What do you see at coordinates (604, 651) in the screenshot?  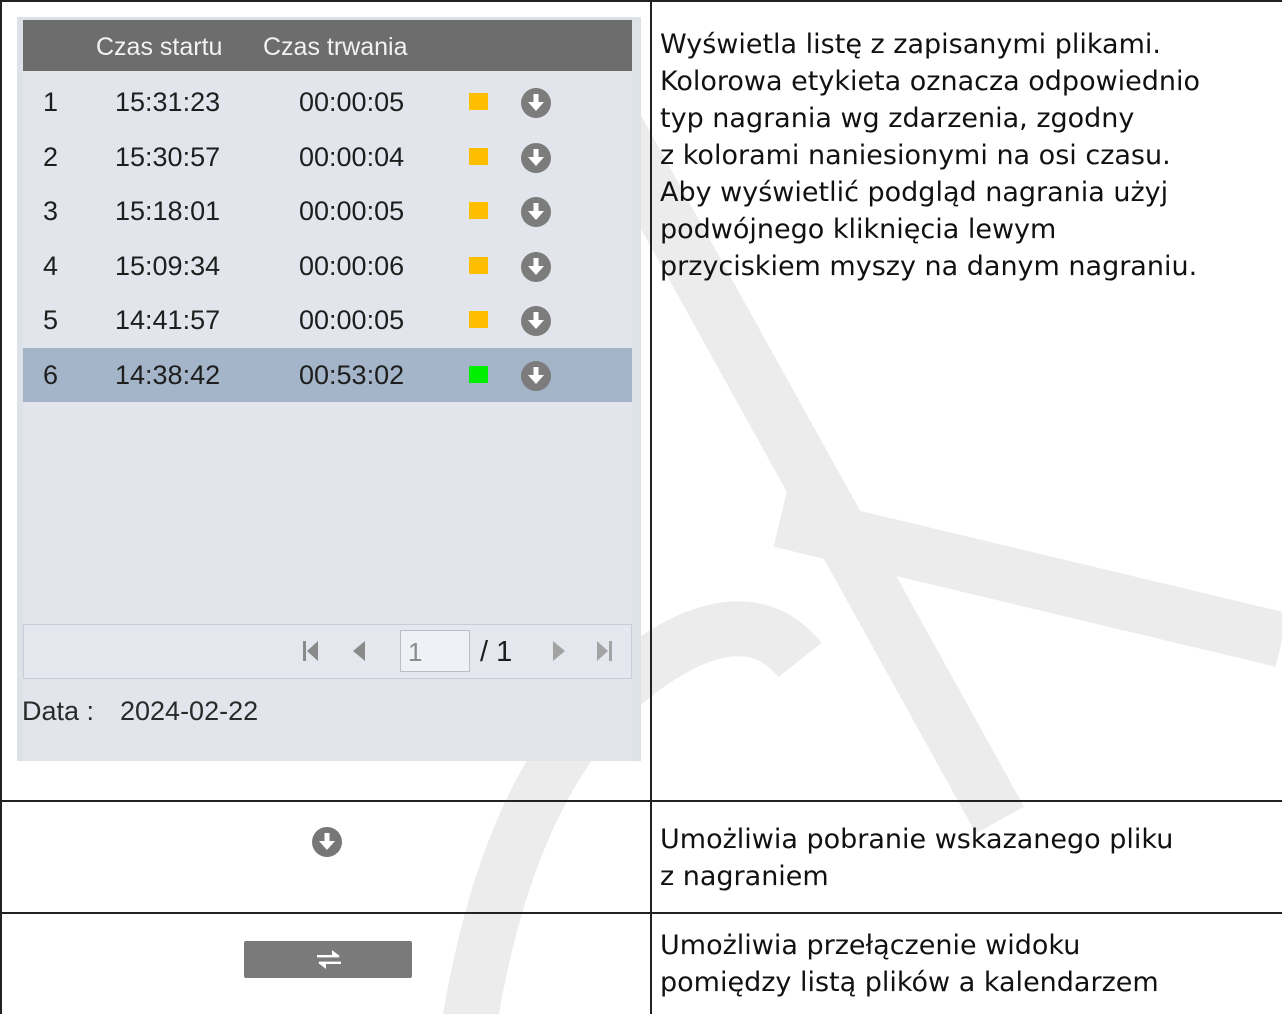 I see `last-page-icon` at bounding box center [604, 651].